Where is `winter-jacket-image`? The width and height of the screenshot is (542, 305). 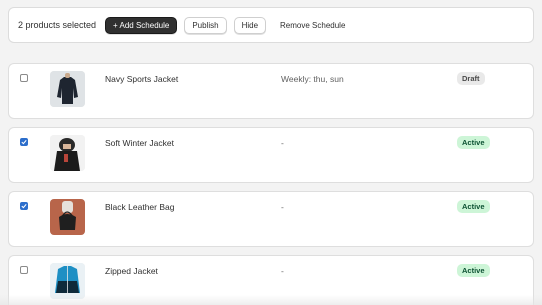 winter-jacket-image is located at coordinates (67, 153).